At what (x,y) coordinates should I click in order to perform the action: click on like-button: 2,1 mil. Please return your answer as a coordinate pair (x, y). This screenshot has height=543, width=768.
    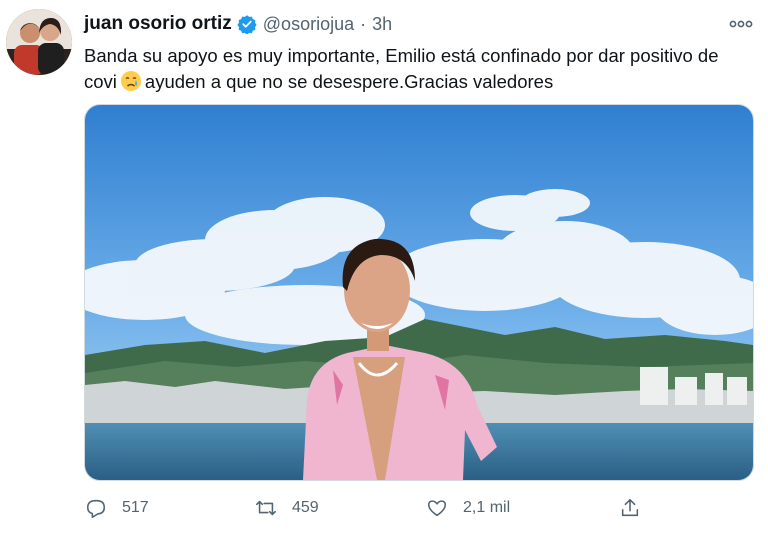
    Looking at the image, I should click on (467, 508).